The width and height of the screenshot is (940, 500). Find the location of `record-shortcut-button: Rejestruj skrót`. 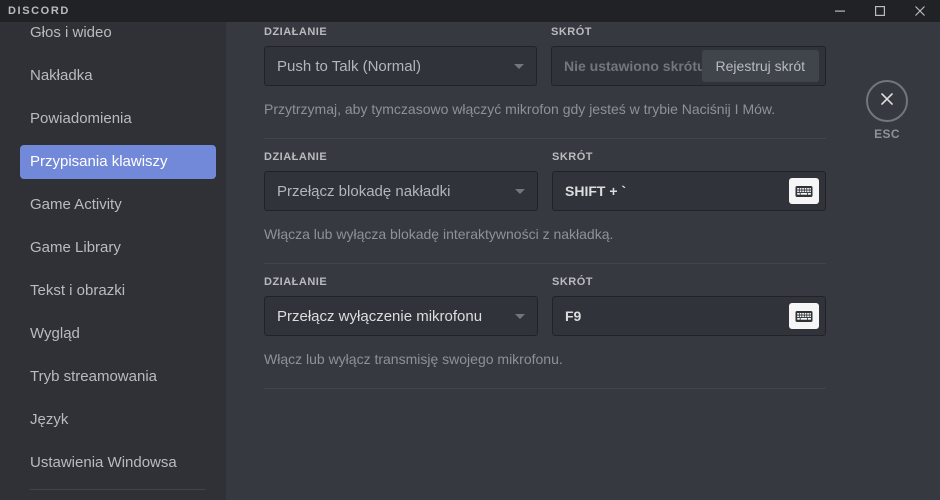

record-shortcut-button: Rejestruj skrót is located at coordinates (760, 66).